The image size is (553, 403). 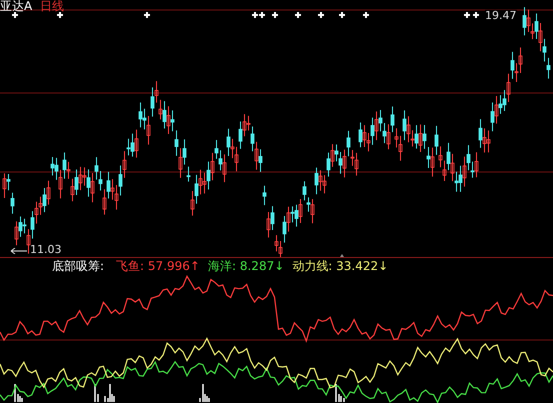 What do you see at coordinates (246, 266) in the screenshot?
I see `indicator-value: 海洋: 8.287↓` at bounding box center [246, 266].